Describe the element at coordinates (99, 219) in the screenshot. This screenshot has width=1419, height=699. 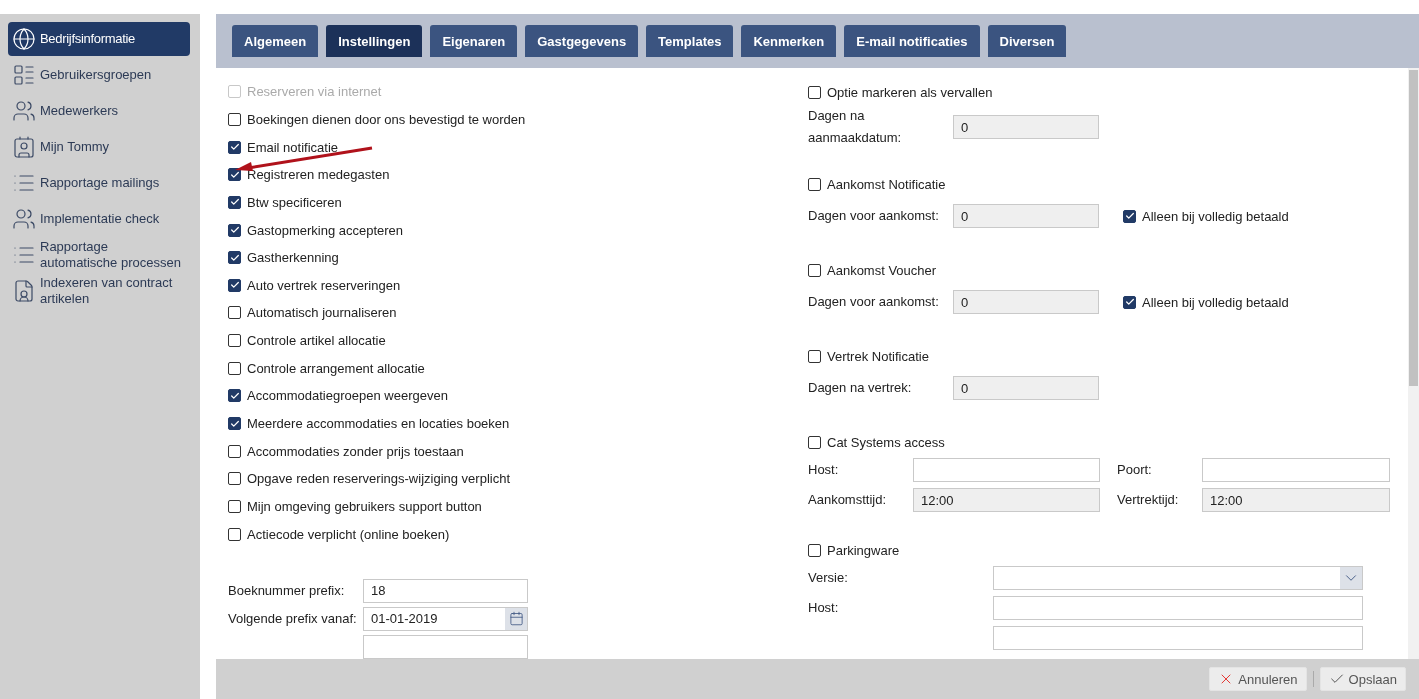
I see `sidebar-item: Implementatie check` at that location.